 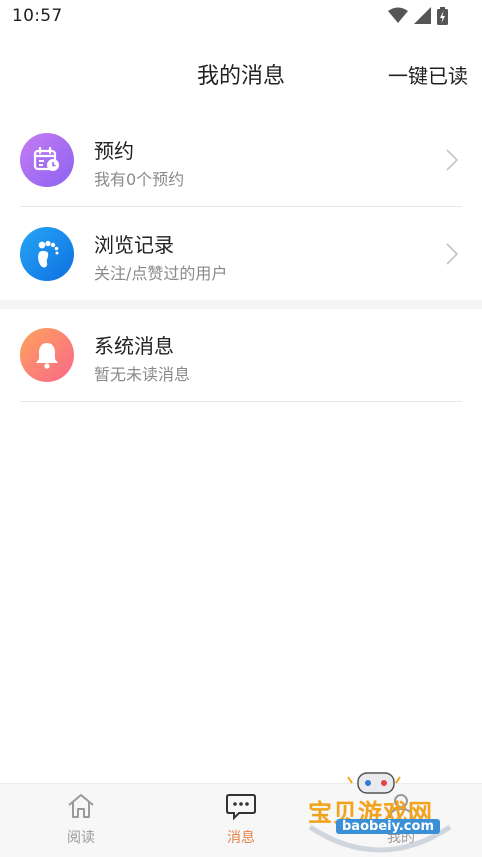 I want to click on tab-label: 阅读, so click(x=81, y=838).